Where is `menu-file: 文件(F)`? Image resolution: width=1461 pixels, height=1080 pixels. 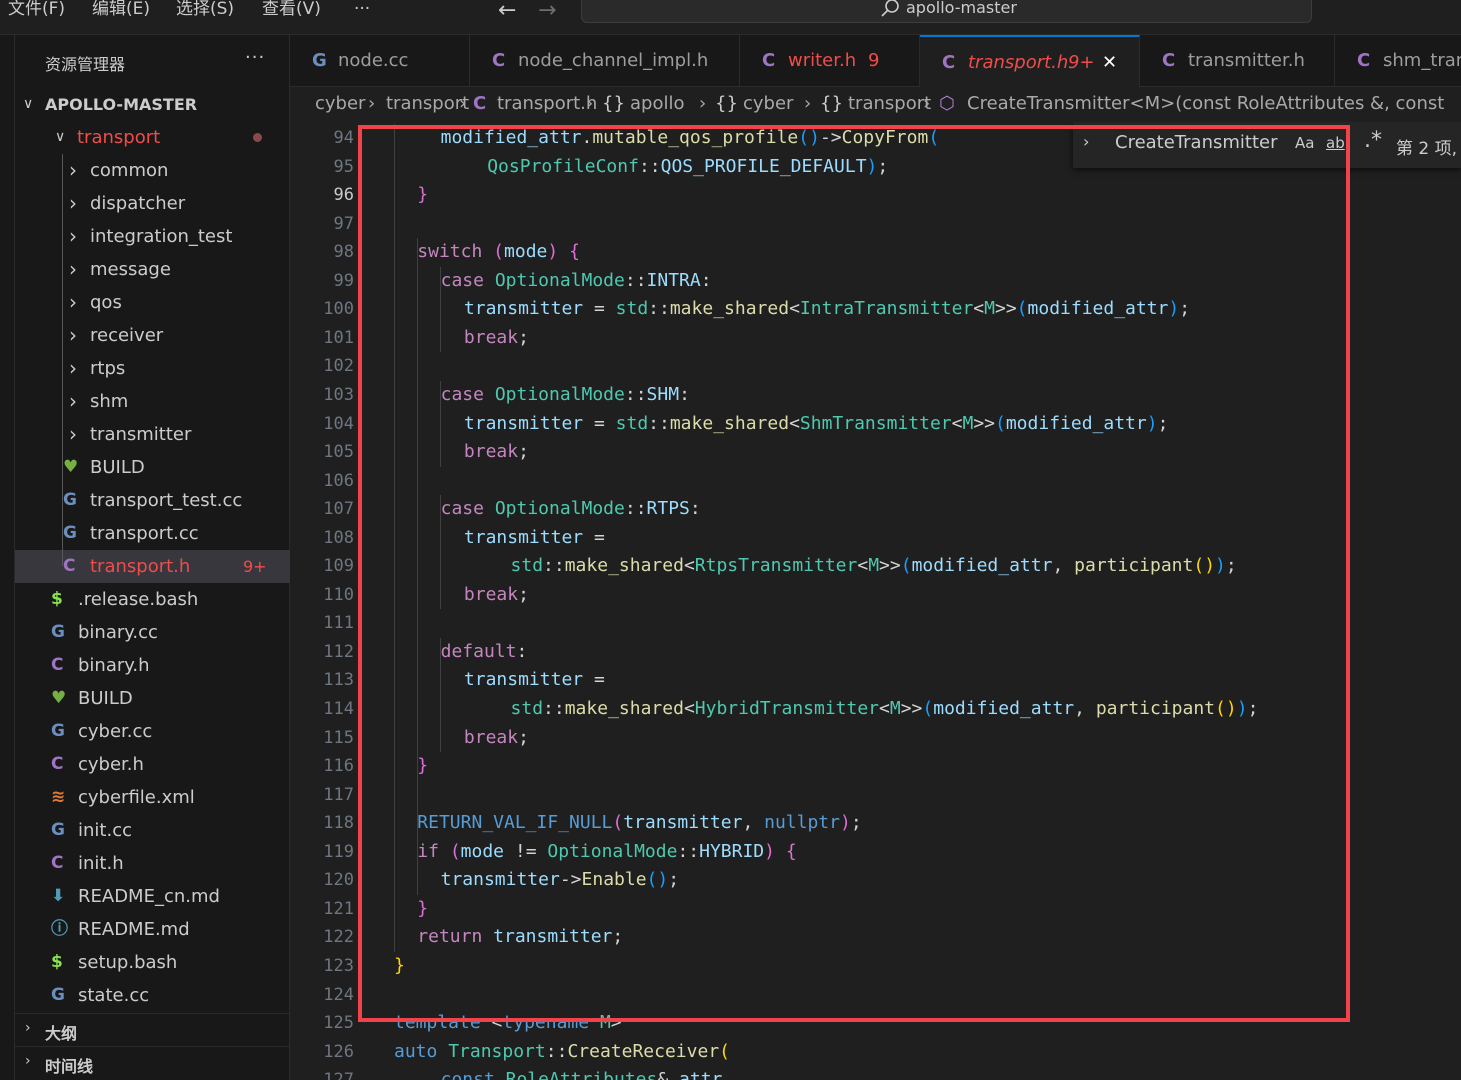 menu-file: 文件(F) is located at coordinates (36, 10).